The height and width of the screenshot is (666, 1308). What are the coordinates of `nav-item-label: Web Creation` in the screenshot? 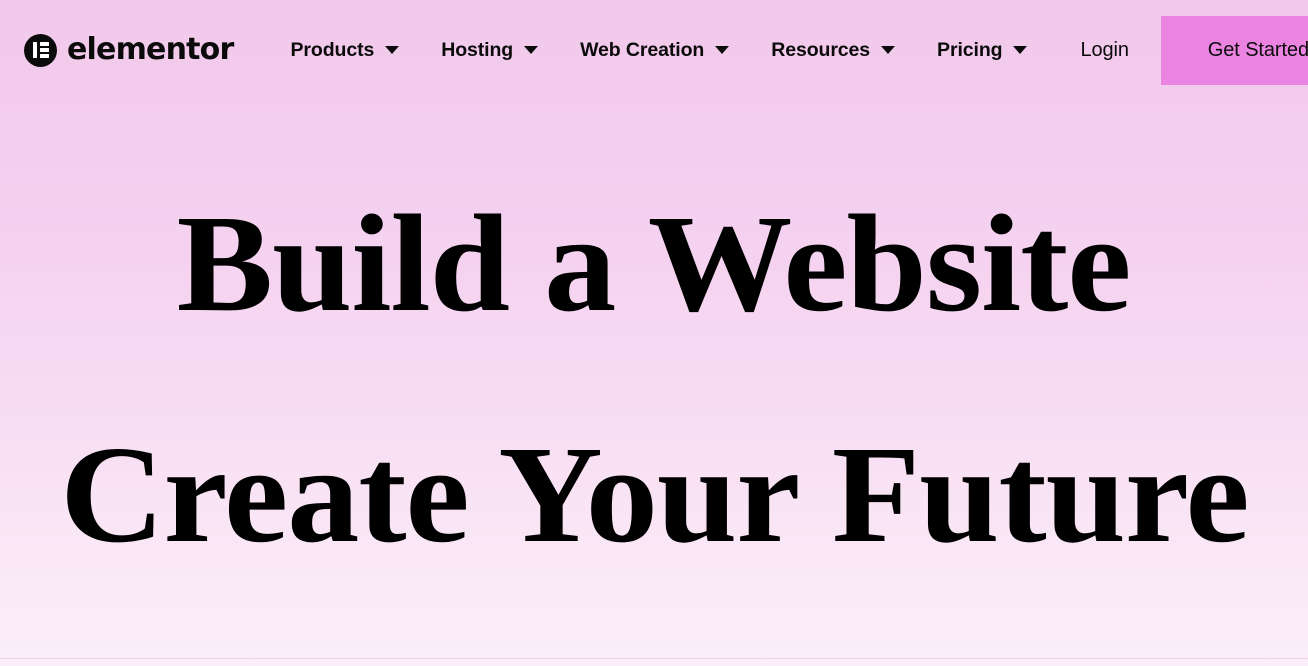 It's located at (642, 49).